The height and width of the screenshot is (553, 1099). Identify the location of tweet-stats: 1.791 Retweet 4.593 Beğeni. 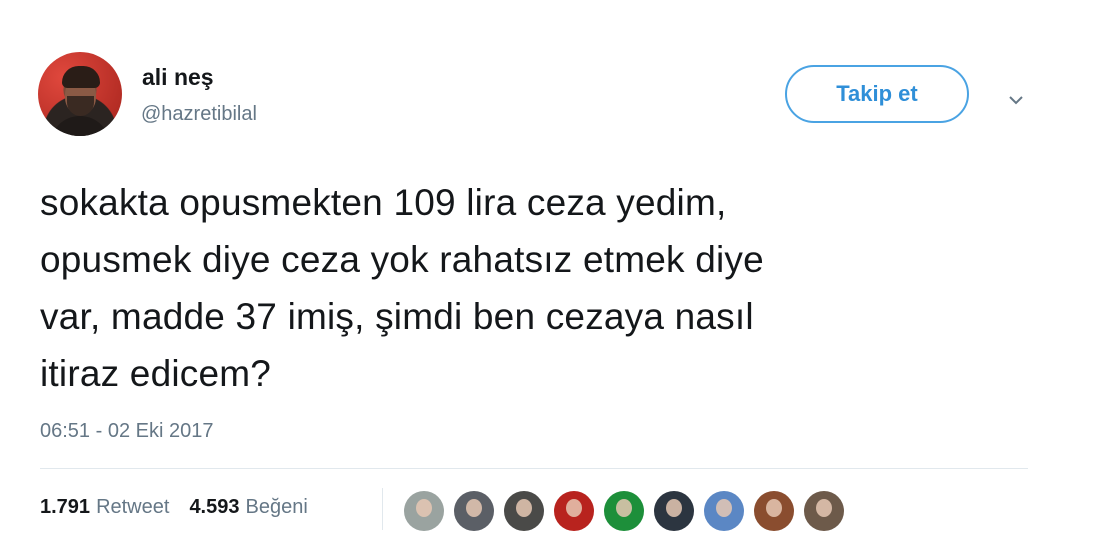
(174, 507).